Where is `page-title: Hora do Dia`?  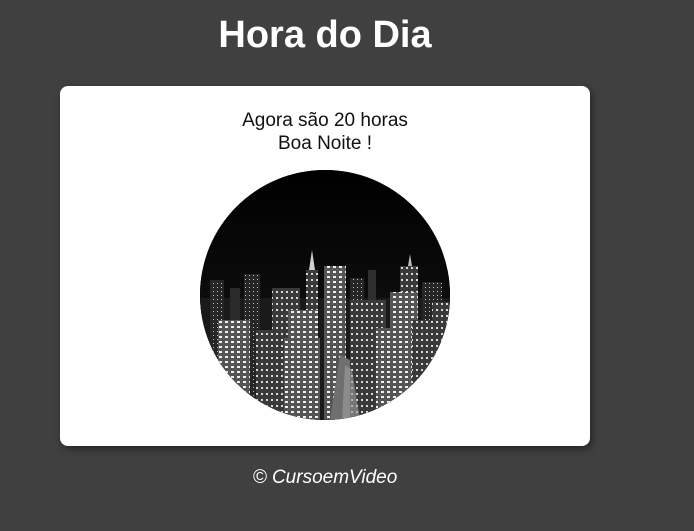 page-title: Hora do Dia is located at coordinates (325, 35).